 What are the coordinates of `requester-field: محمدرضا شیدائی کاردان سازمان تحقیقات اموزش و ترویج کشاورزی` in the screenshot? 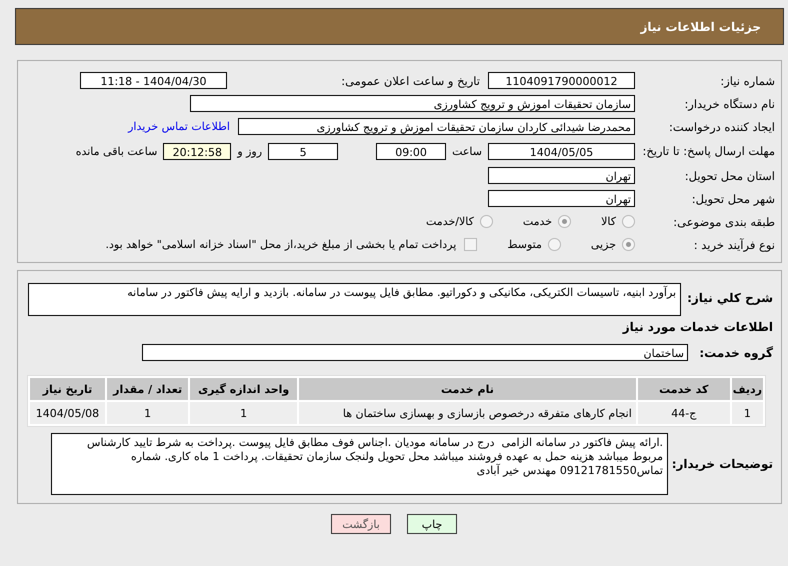 It's located at (436, 126).